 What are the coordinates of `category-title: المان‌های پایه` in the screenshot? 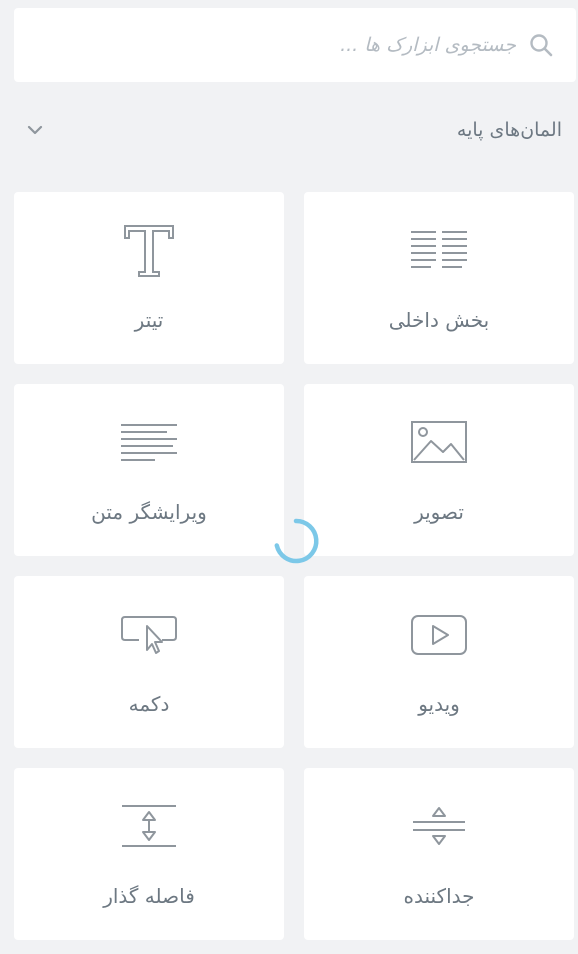 It's located at (509, 130).